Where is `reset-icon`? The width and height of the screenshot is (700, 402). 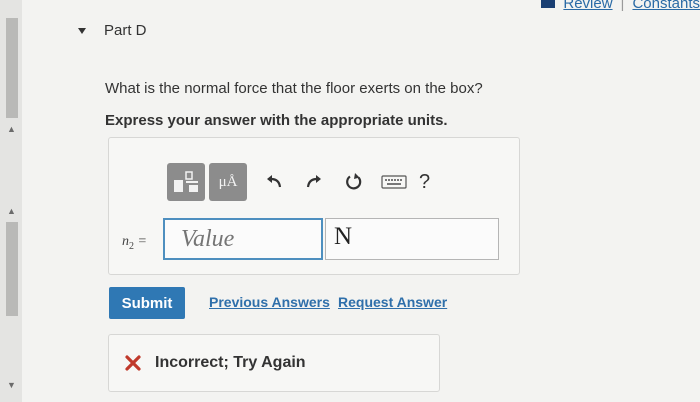 reset-icon is located at coordinates (354, 181).